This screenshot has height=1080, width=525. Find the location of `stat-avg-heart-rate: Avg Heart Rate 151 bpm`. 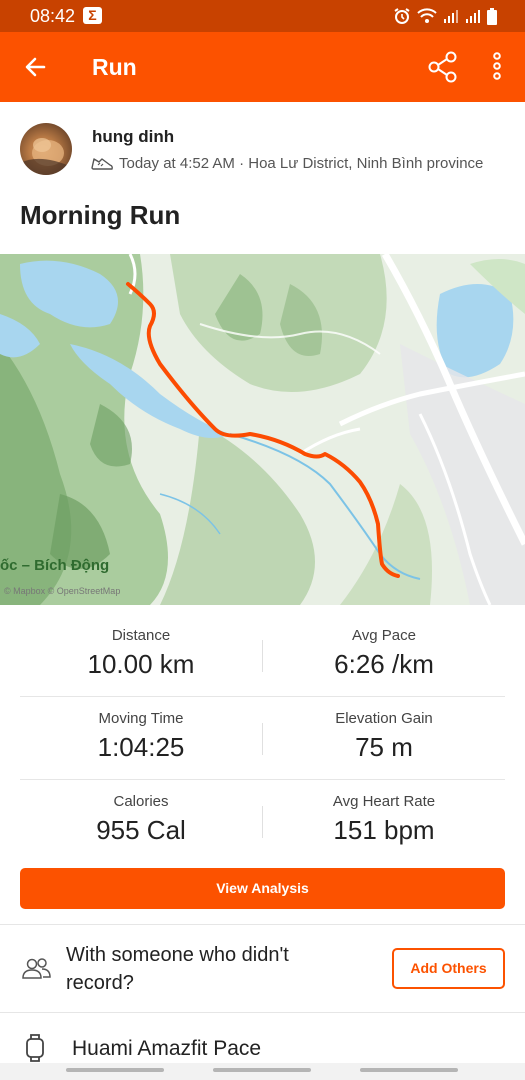

stat-avg-heart-rate: Avg Heart Rate 151 bpm is located at coordinates (384, 821).